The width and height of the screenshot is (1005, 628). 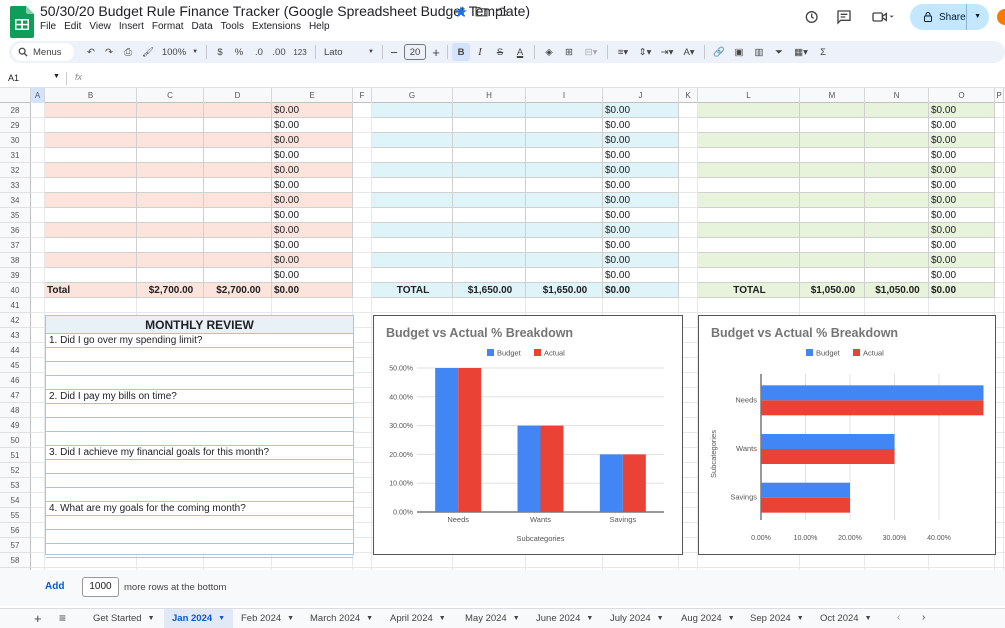 What do you see at coordinates (436, 52) in the screenshot?
I see `increase-font-size-icon: +` at bounding box center [436, 52].